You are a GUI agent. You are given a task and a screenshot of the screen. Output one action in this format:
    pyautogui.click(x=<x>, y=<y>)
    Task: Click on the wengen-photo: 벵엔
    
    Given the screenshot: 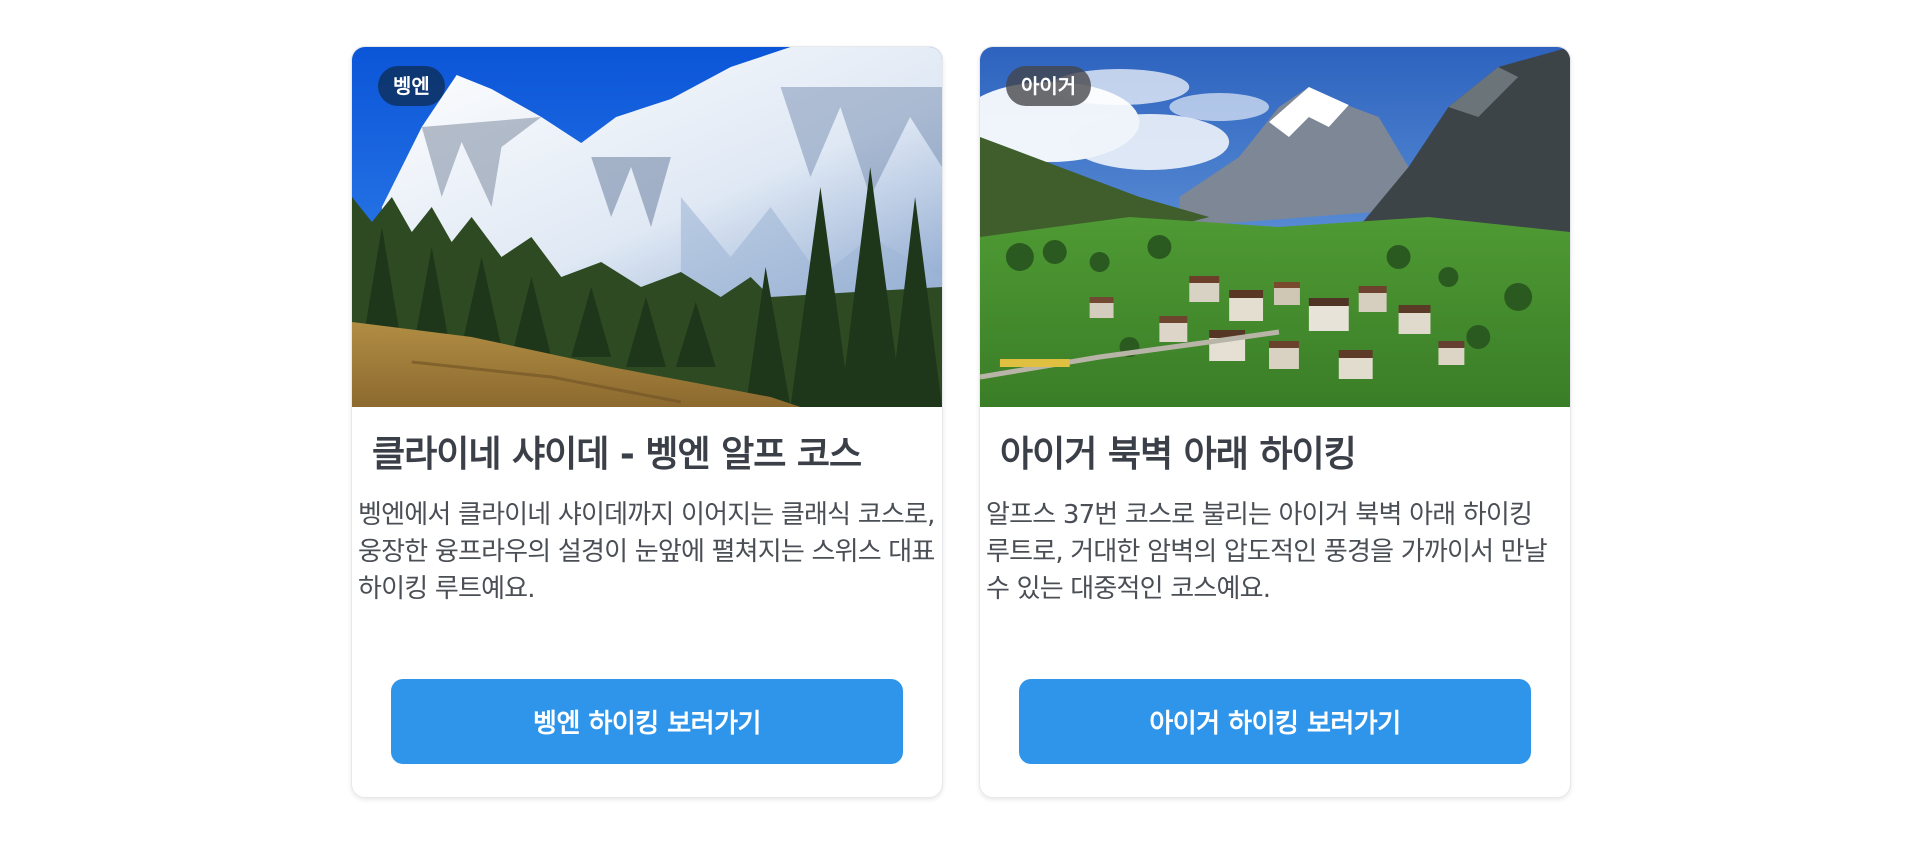 What is the action you would take?
    pyautogui.click(x=647, y=227)
    